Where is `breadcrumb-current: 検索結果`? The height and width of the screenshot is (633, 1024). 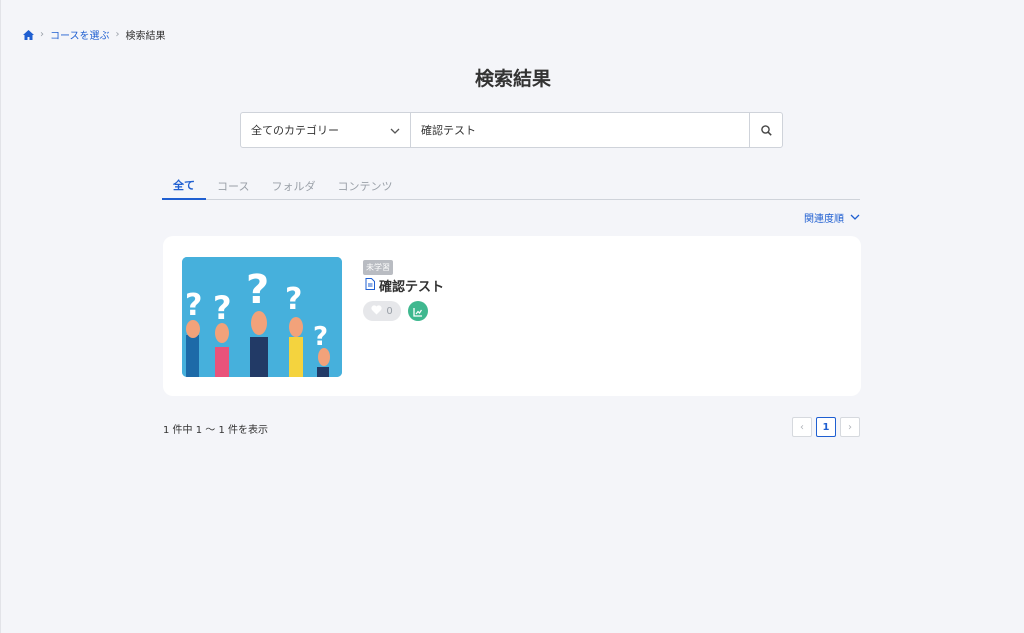 breadcrumb-current: 検索結果 is located at coordinates (145, 36).